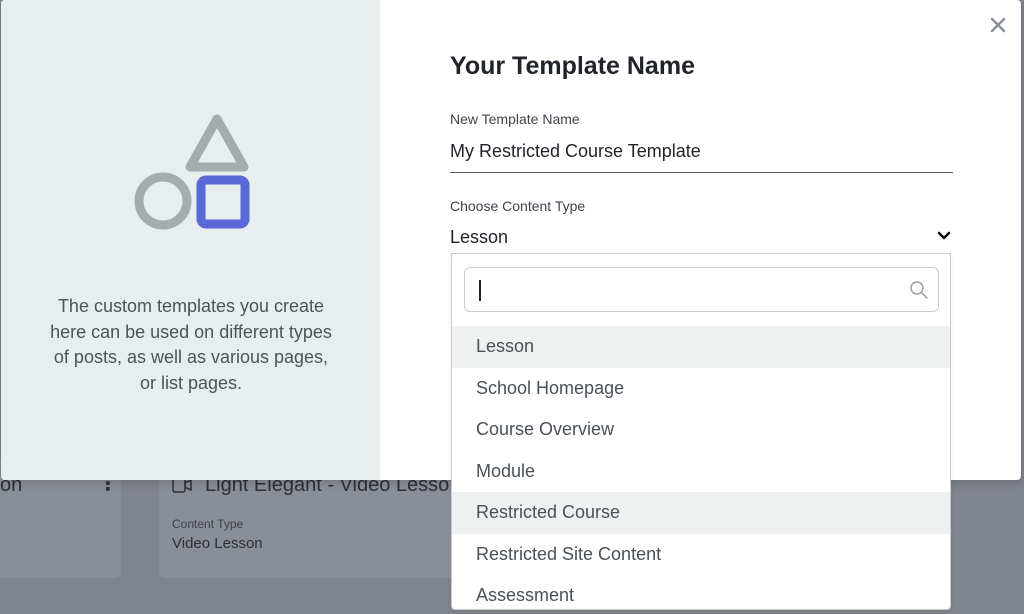 This screenshot has width=1024, height=614. Describe the element at coordinates (480, 290) in the screenshot. I see `text-caret` at that location.